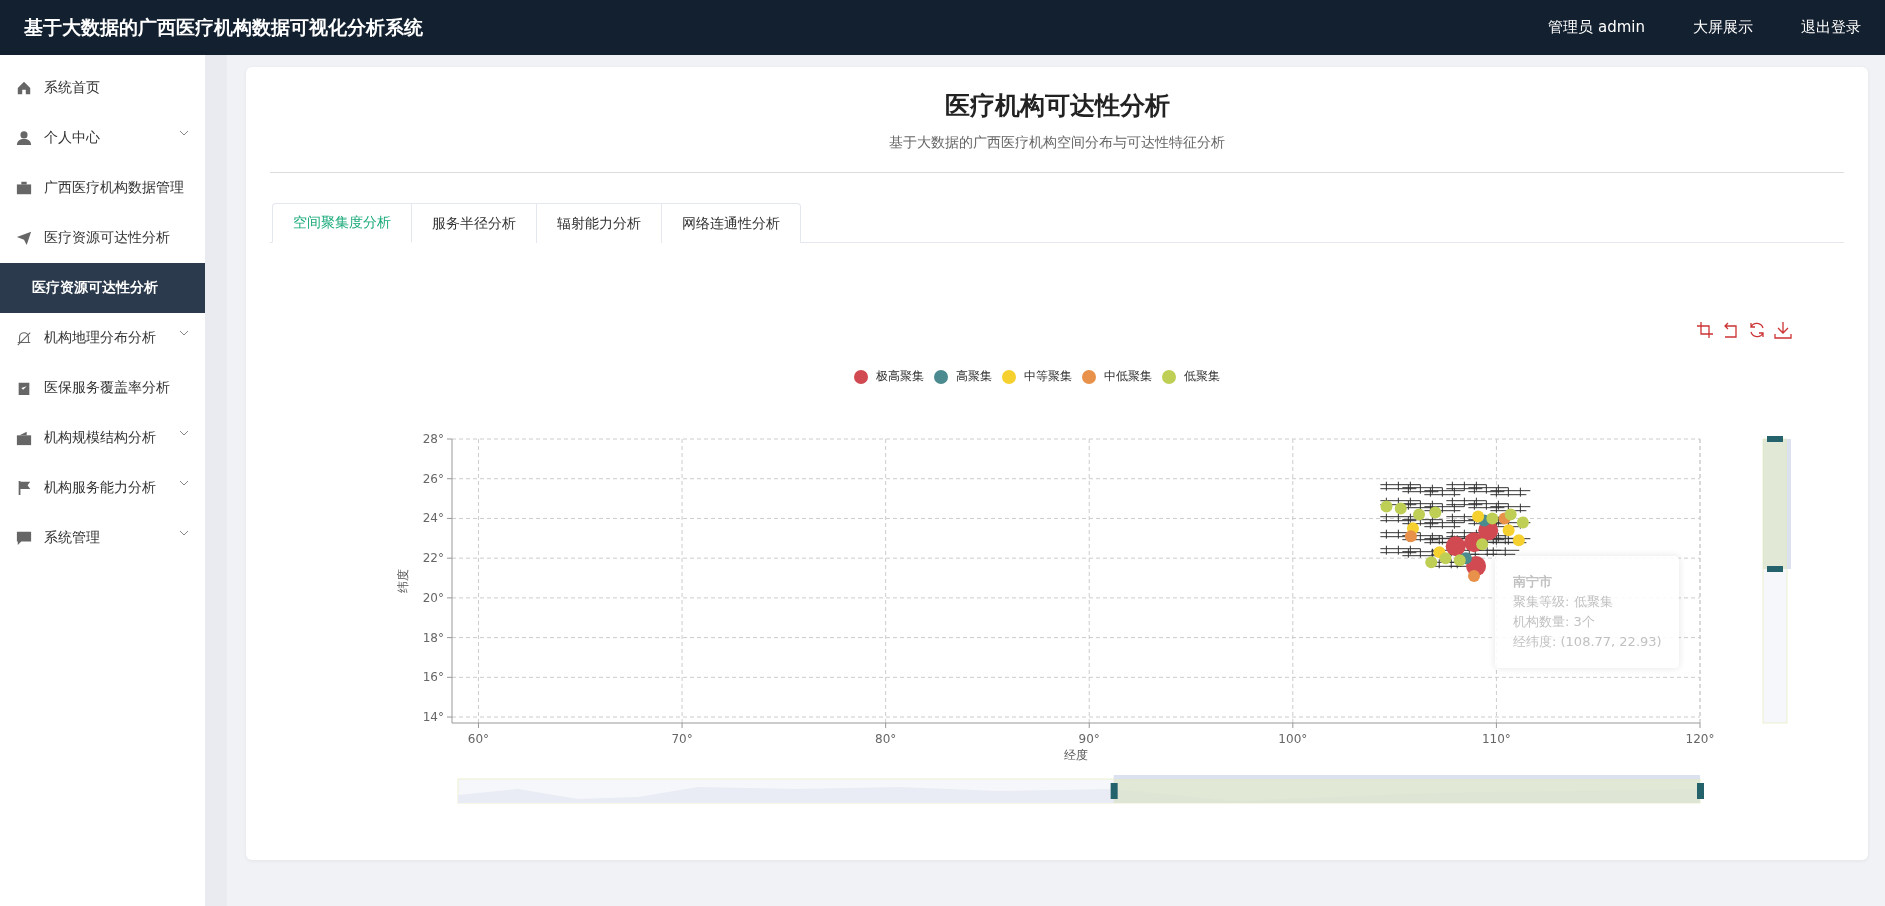 The image size is (1885, 906). I want to click on tooltip-line: 机构数量: 3个, so click(1554, 622).